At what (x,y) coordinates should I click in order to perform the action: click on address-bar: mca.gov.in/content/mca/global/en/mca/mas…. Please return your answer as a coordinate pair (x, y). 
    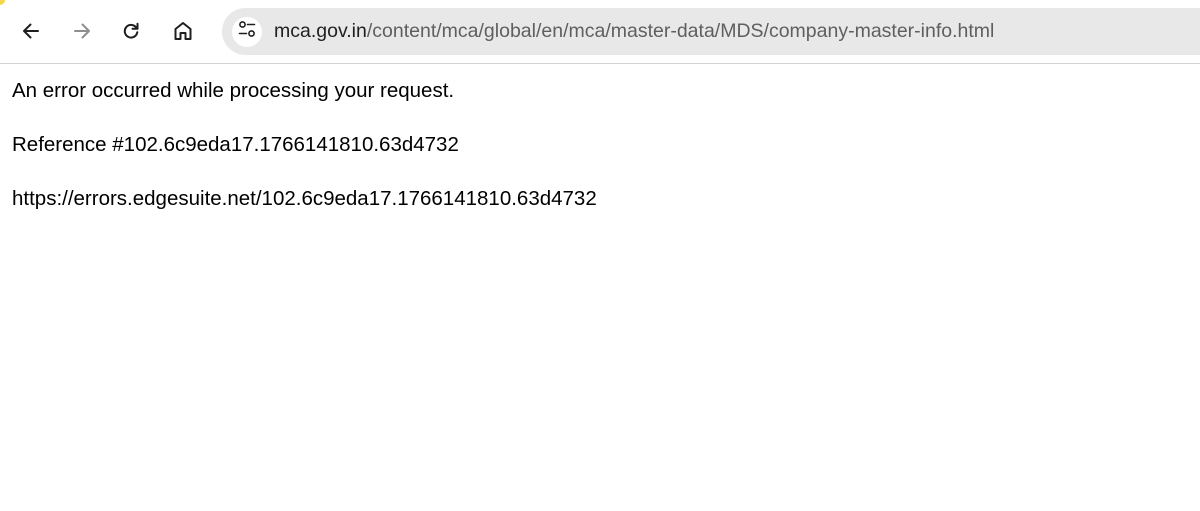
    Looking at the image, I should click on (711, 31).